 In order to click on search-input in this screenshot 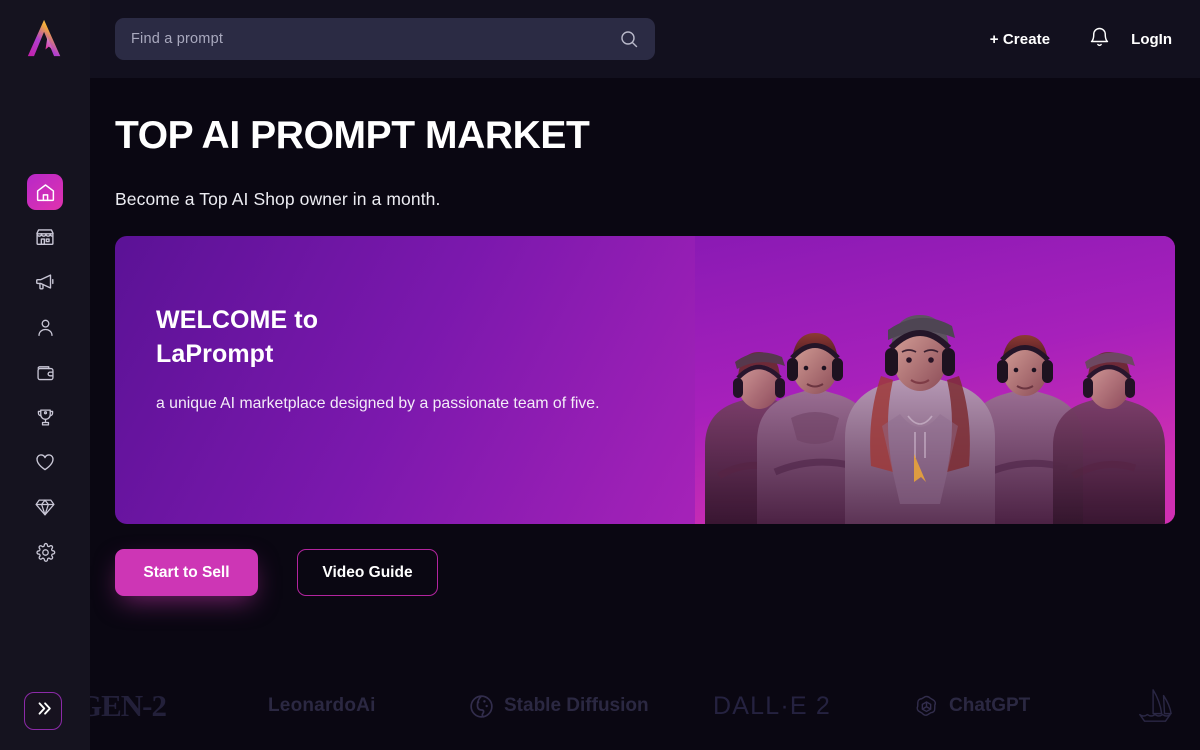, I will do `click(375, 39)`.